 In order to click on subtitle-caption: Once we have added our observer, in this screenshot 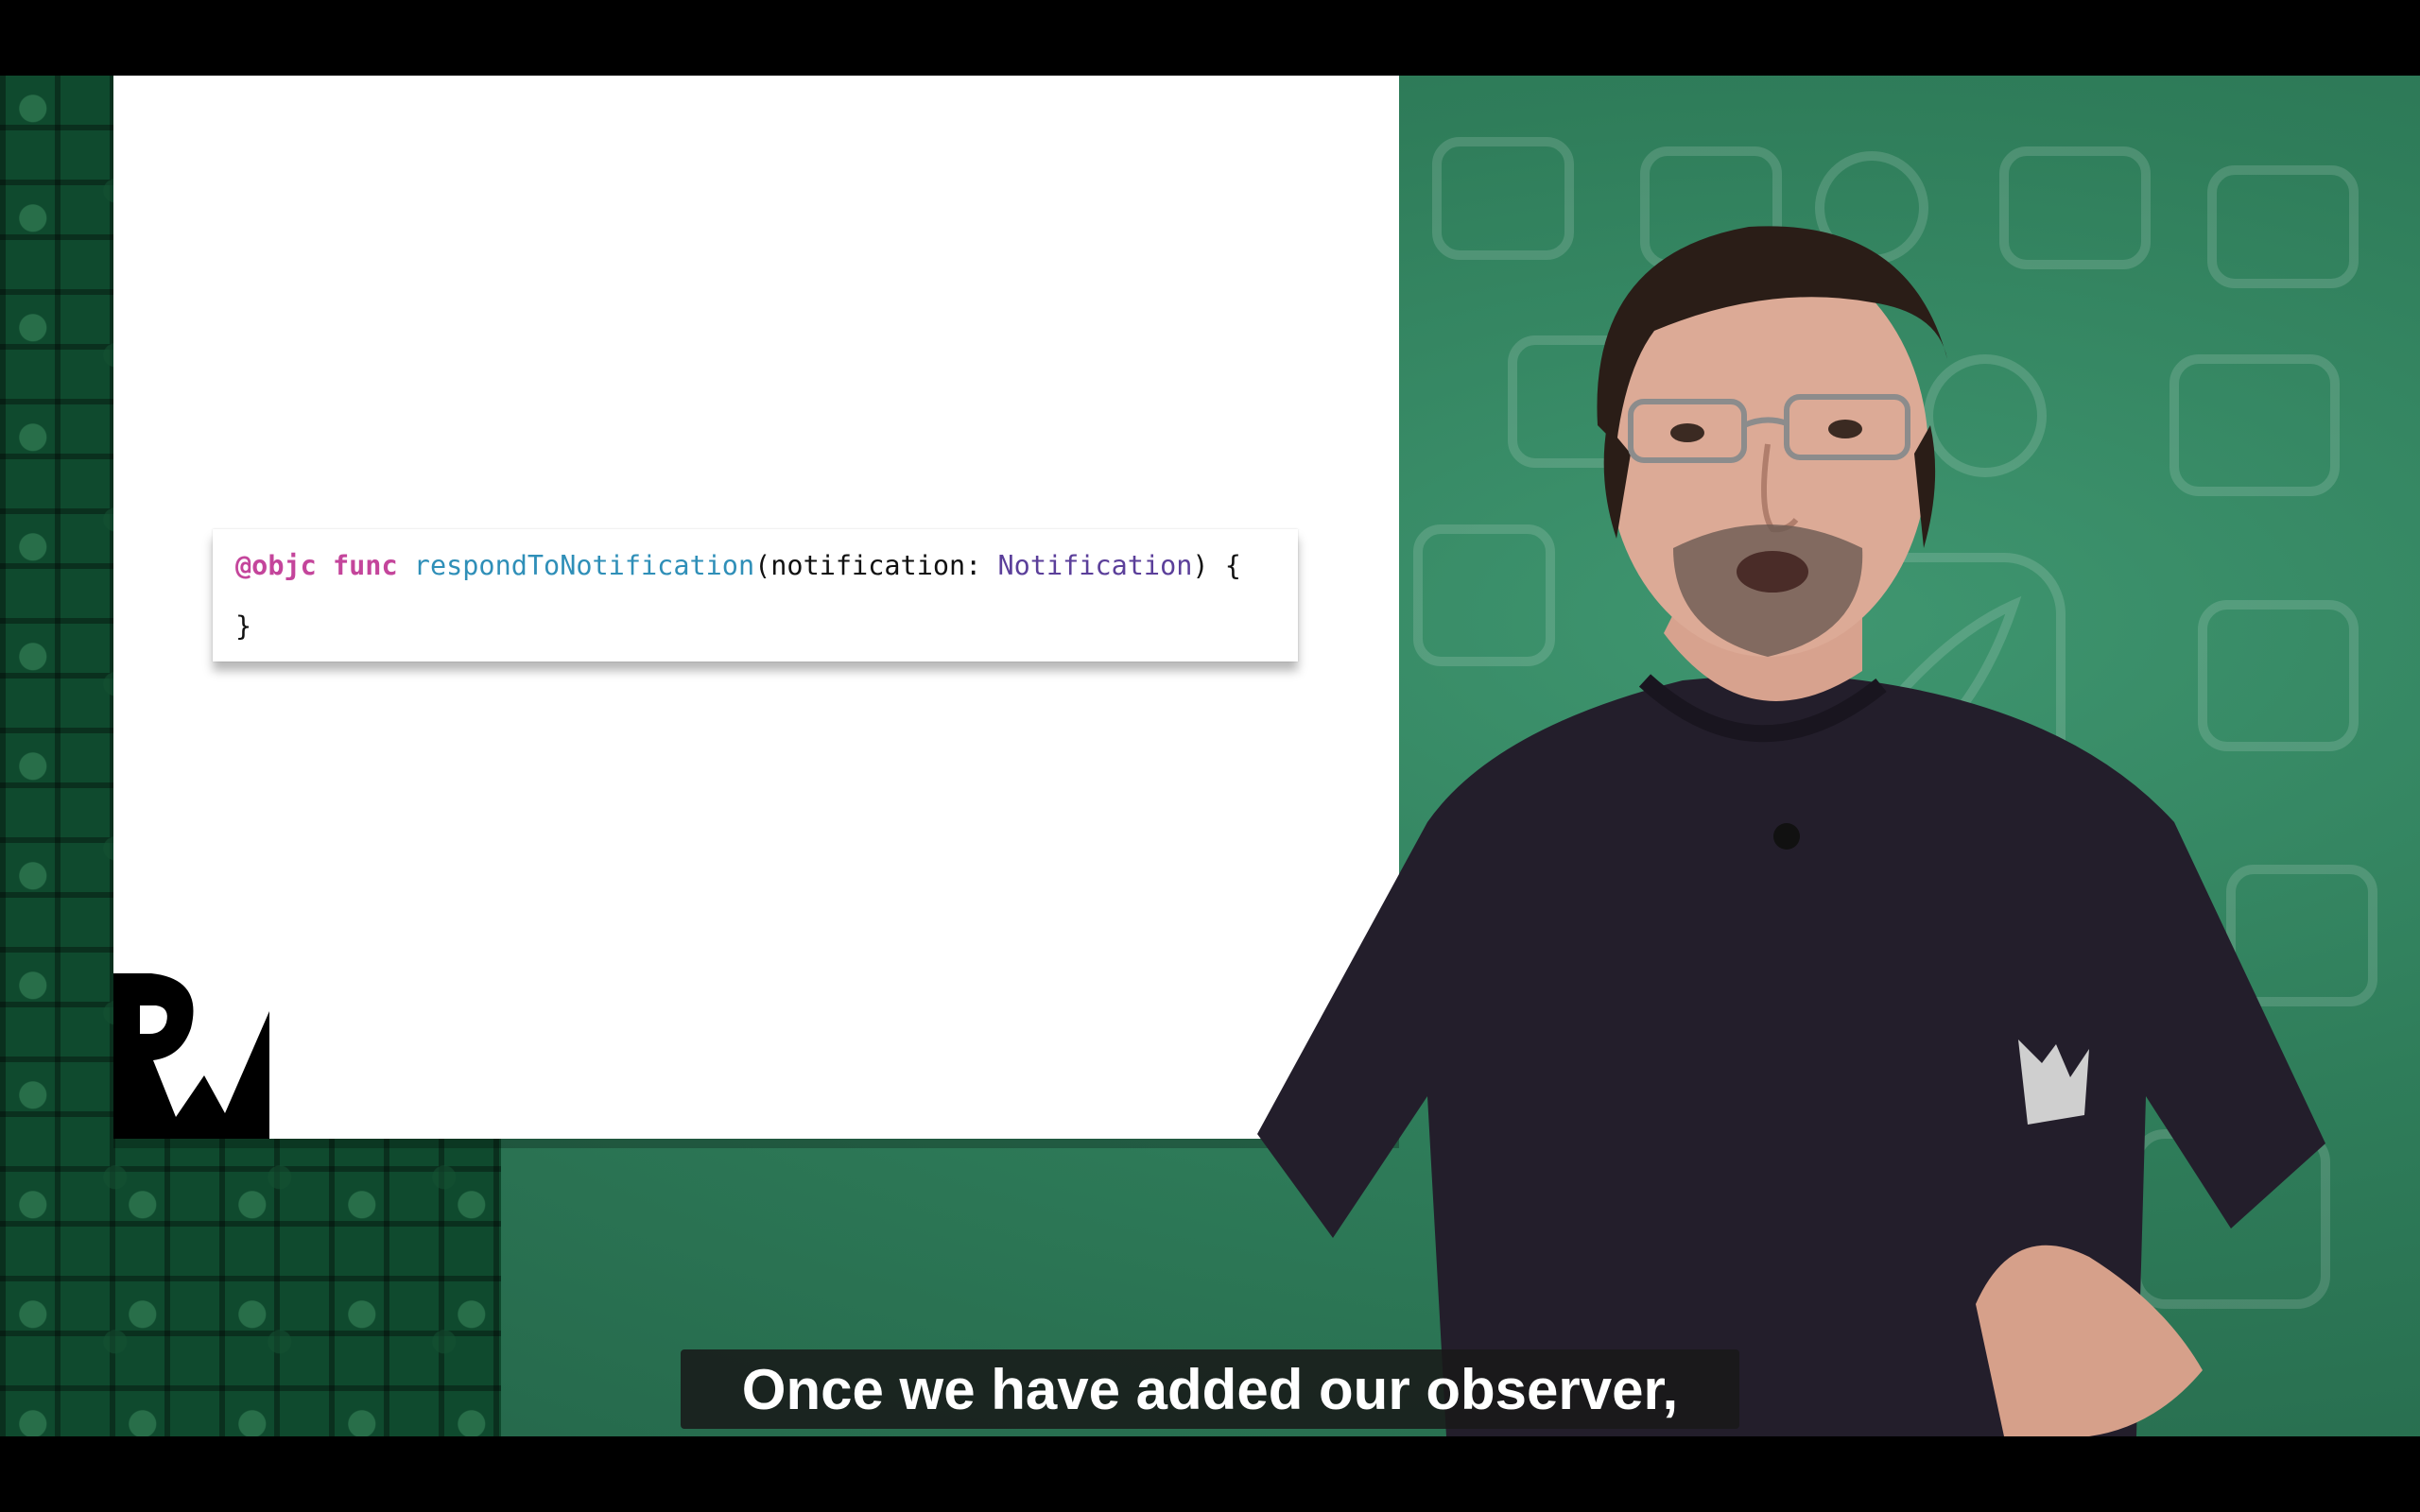, I will do `click(1210, 1389)`.